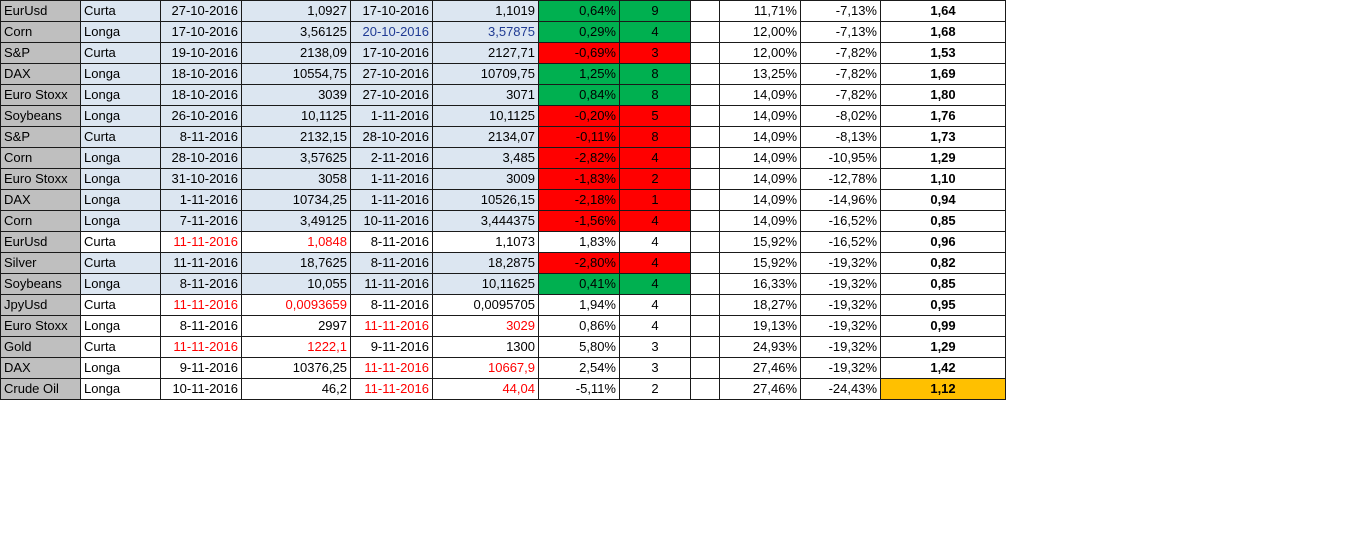 The image size is (1352, 553). Describe the element at coordinates (485, 242) in the screenshot. I see `exit-price-cell: 1,1073` at that location.